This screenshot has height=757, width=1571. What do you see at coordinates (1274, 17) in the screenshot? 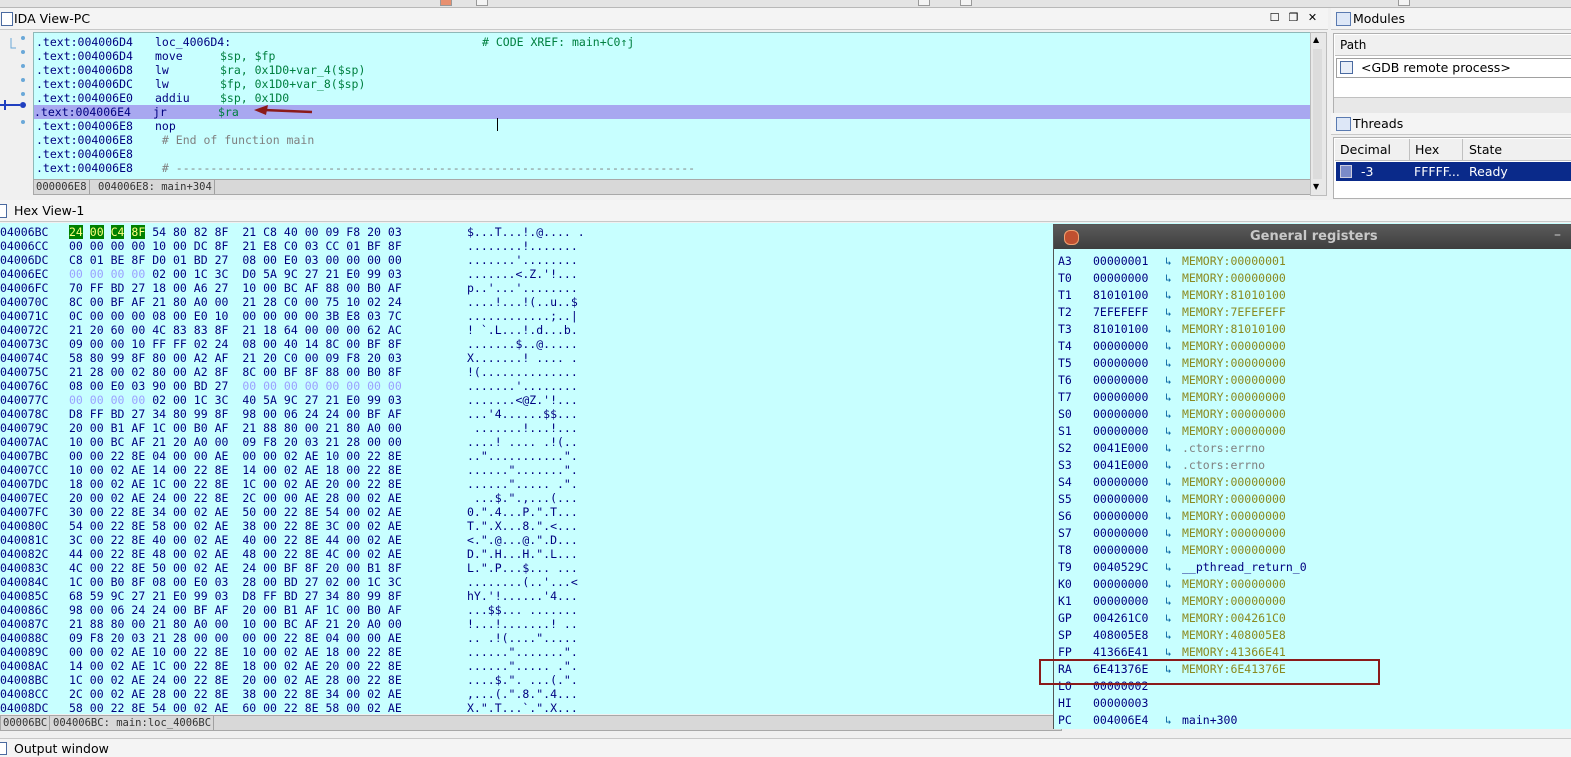
I see `maximize-icon: ☐` at bounding box center [1274, 17].